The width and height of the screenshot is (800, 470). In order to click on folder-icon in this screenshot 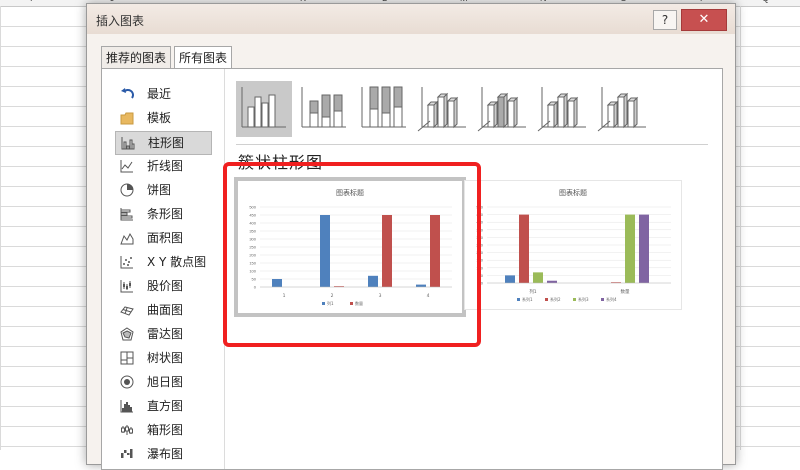, I will do `click(127, 118)`.